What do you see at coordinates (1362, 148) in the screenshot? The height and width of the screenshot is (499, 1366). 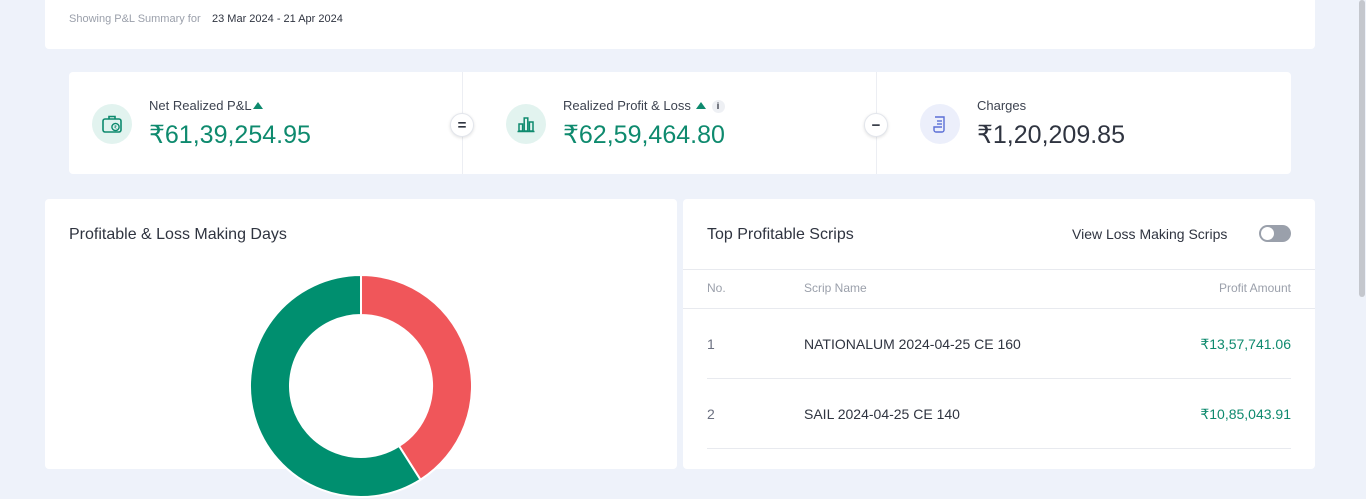 I see `scrollbar-thumb` at bounding box center [1362, 148].